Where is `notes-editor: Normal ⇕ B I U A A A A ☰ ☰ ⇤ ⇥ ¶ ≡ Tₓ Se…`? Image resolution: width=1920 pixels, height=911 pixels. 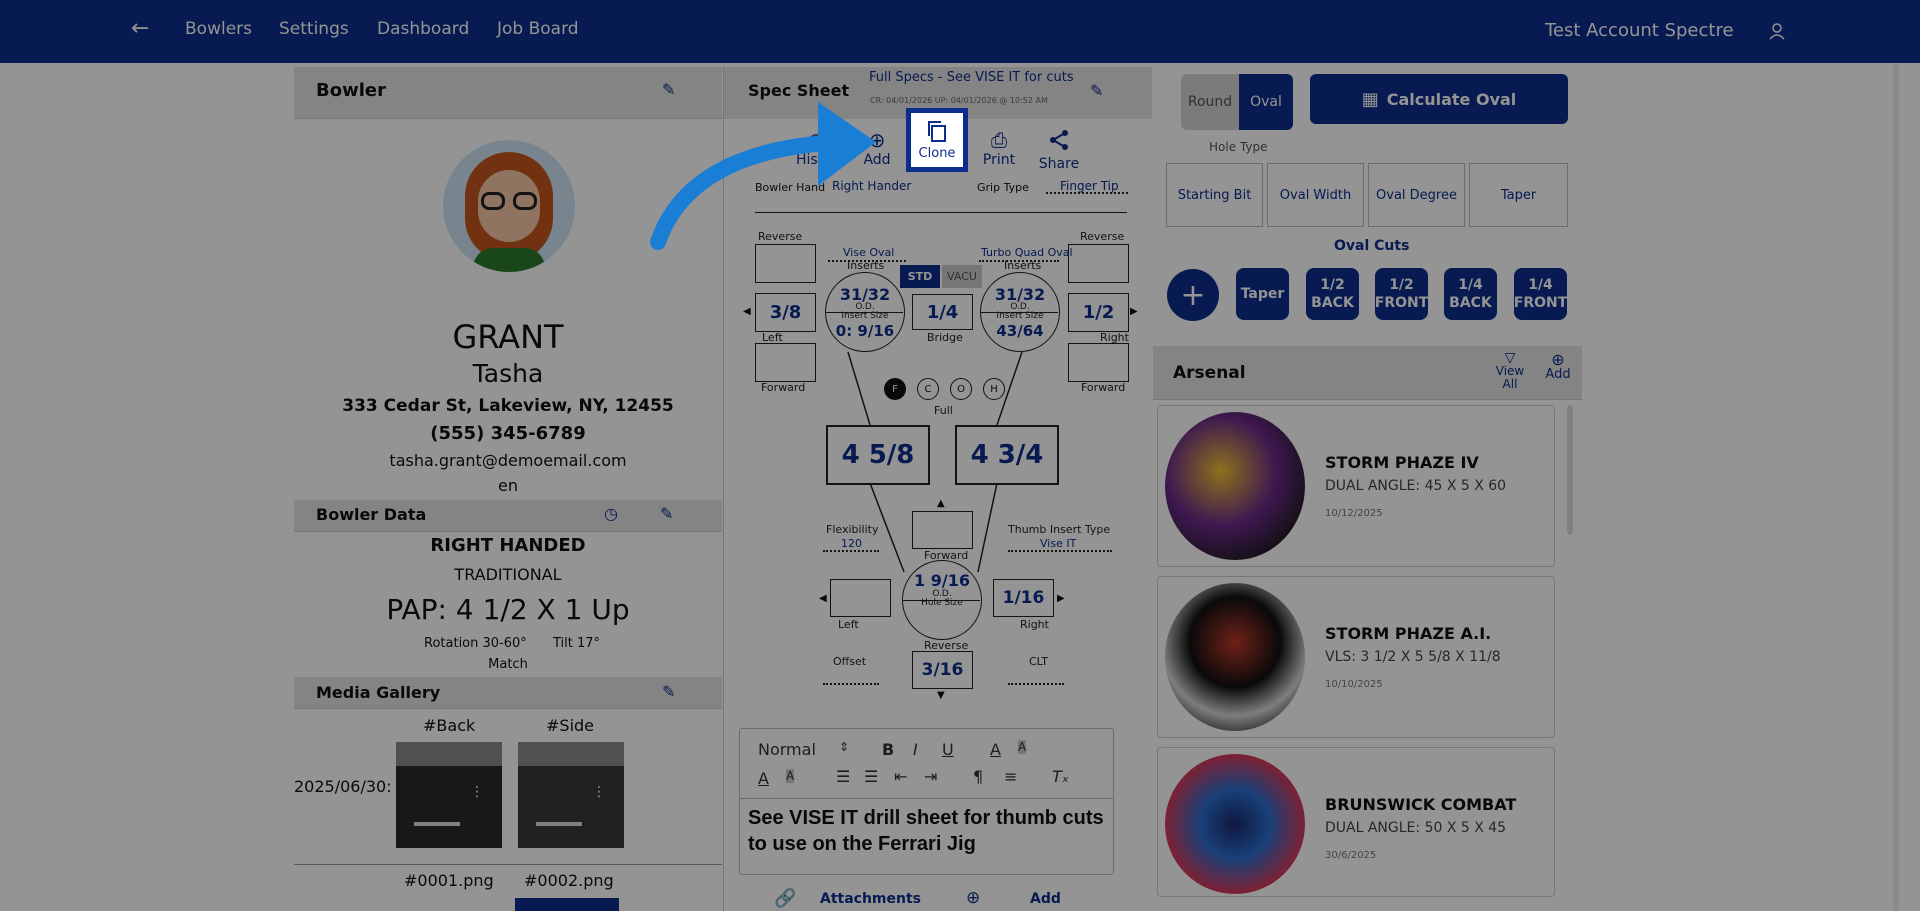 notes-editor: Normal ⇕ B I U A A A A ☰ ☰ ⇤ ⇥ ¶ ≡ Tₓ Se… is located at coordinates (926, 801).